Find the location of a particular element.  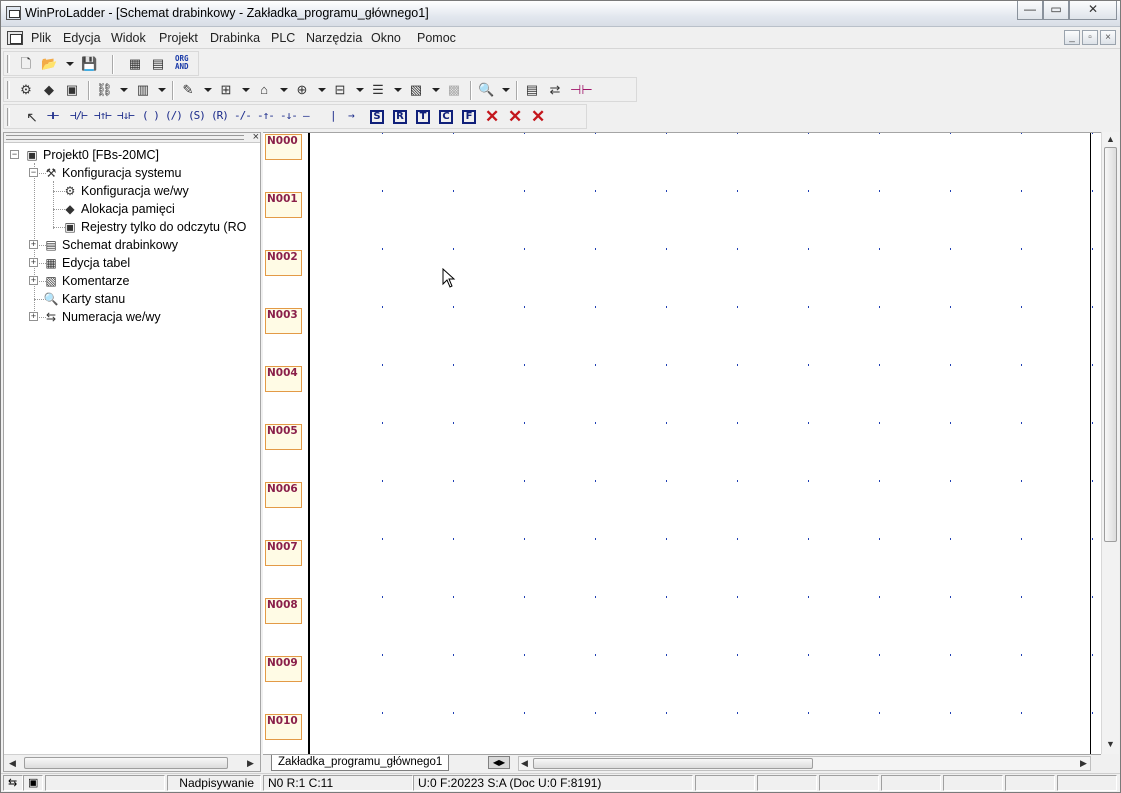

tree-item-ladder-diagram: ▤ Schemat drabinkowy is located at coordinates (110, 245).